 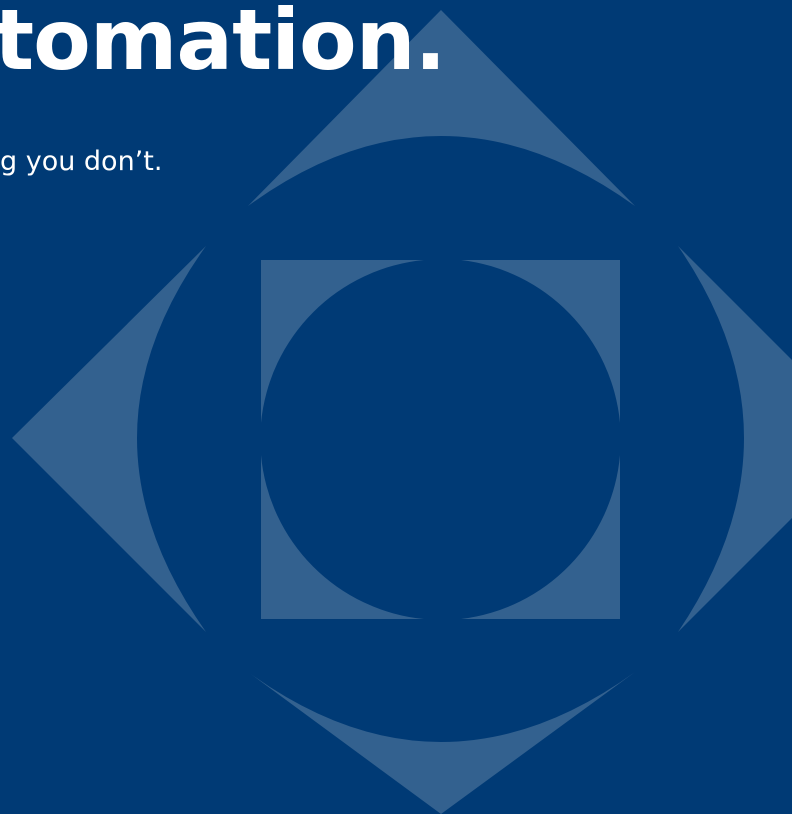 I want to click on emblem-corner-top-left, so click(x=342, y=341).